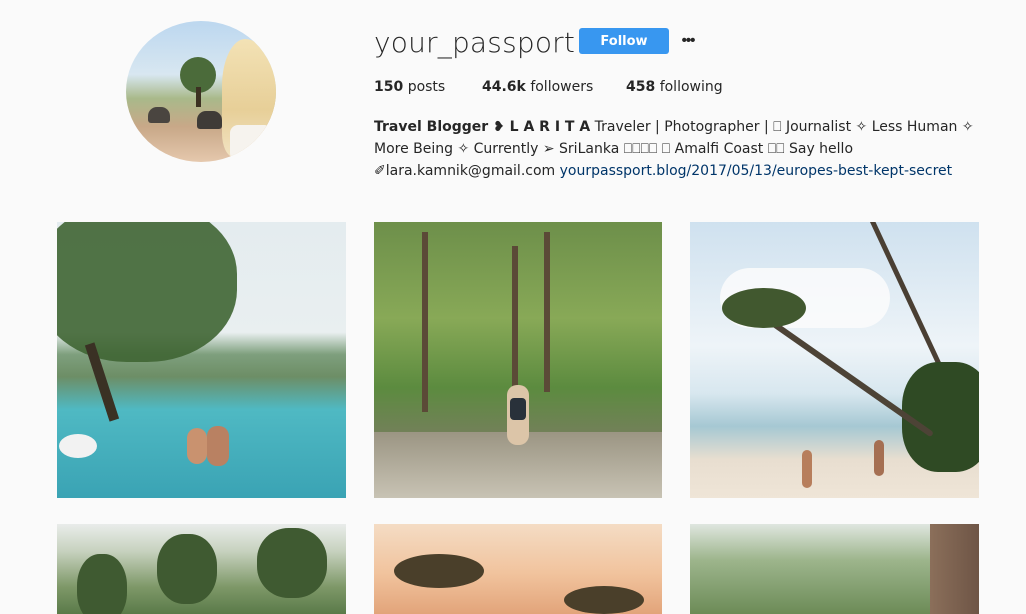  Describe the element at coordinates (691, 87) in the screenshot. I see `following-label: following` at that location.